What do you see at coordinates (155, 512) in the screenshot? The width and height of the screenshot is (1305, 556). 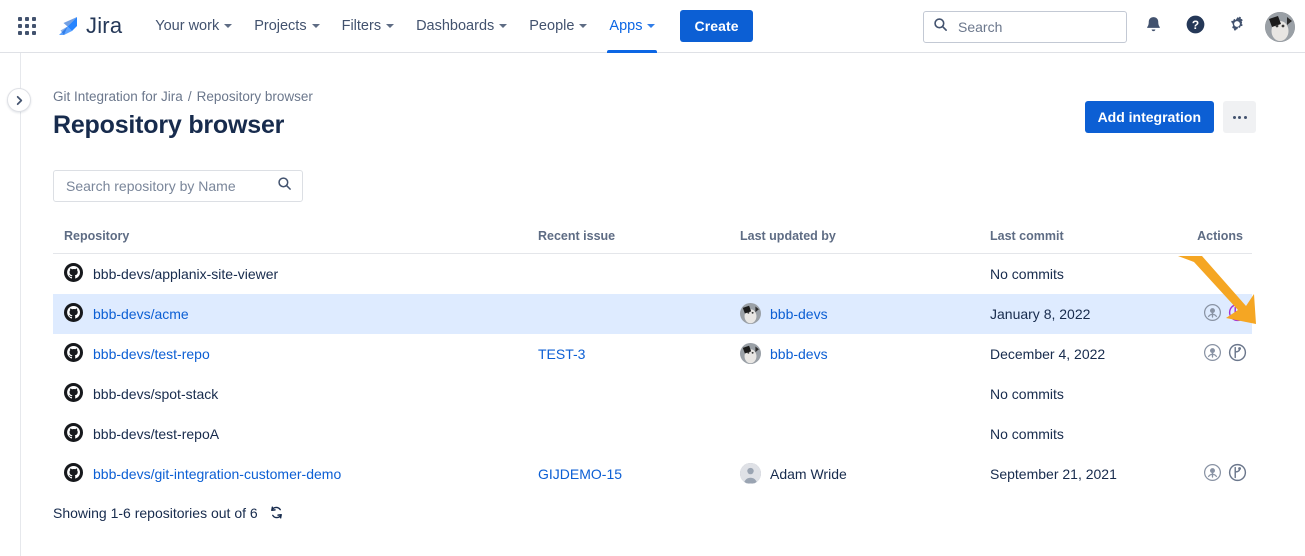 I see `results-summary: Showing 1-6 repositories out of 6` at bounding box center [155, 512].